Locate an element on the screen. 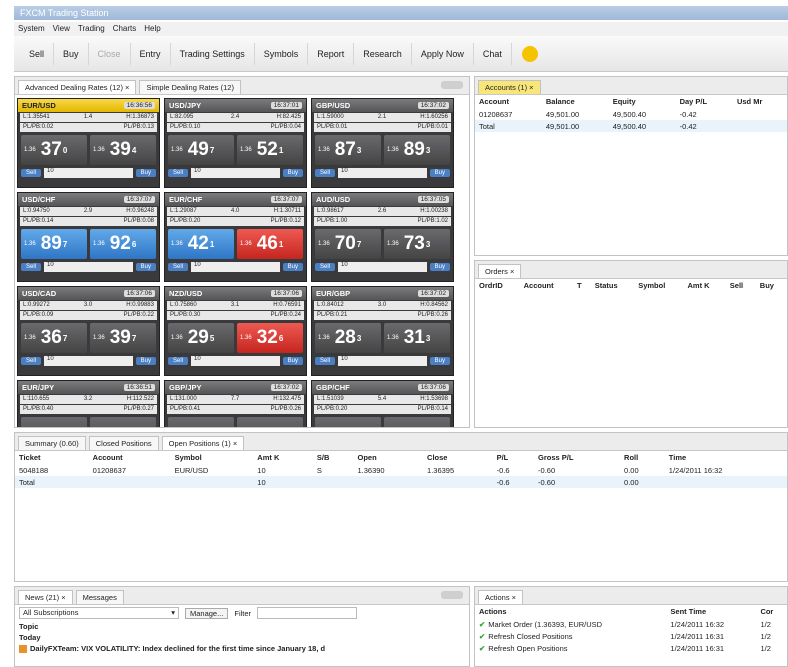  column-header: Day P/L is located at coordinates (704, 101).